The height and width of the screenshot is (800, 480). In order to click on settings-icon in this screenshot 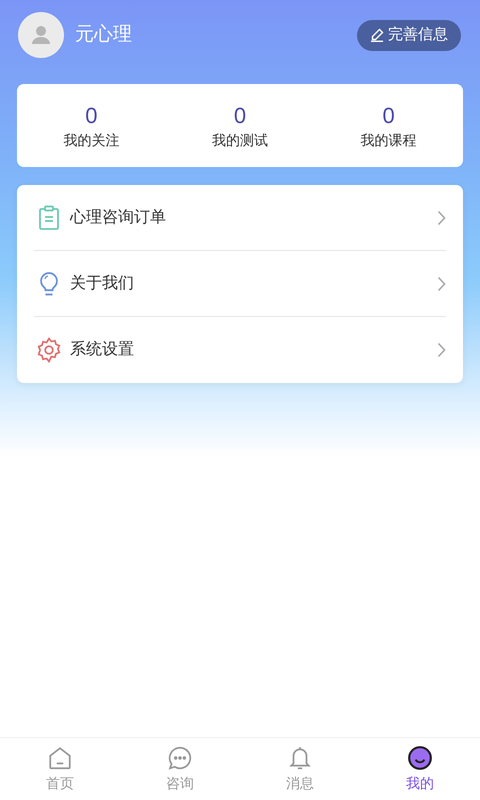, I will do `click(49, 350)`.